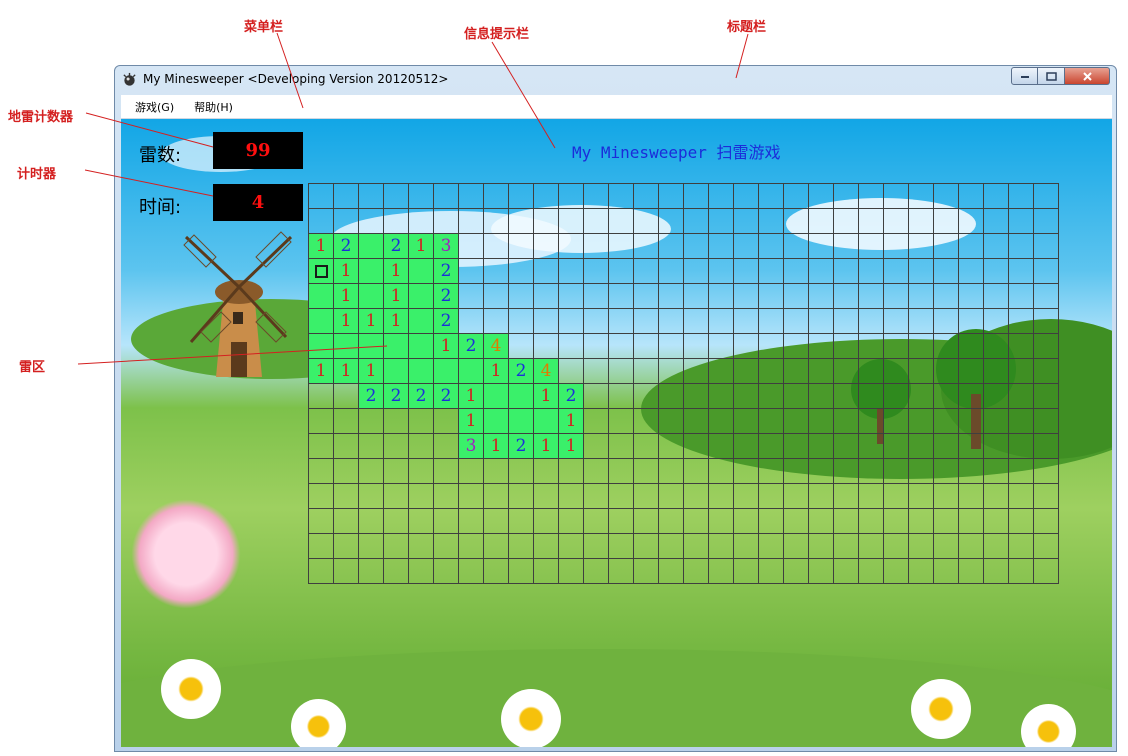 This screenshot has height=756, width=1128. What do you see at coordinates (1024, 76) in the screenshot?
I see `minimize-button` at bounding box center [1024, 76].